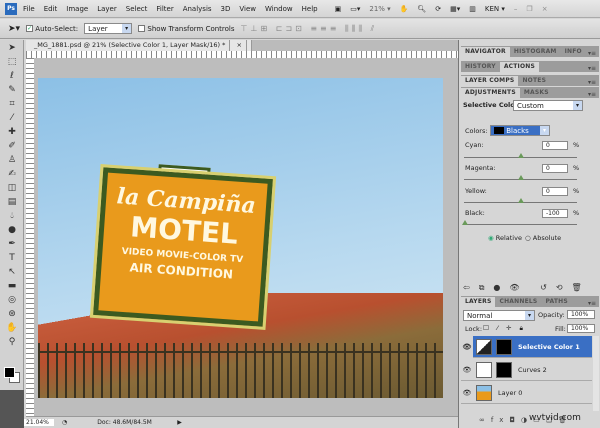 This screenshot has height=428, width=600. I want to click on fill-input: 100%, so click(581, 328).